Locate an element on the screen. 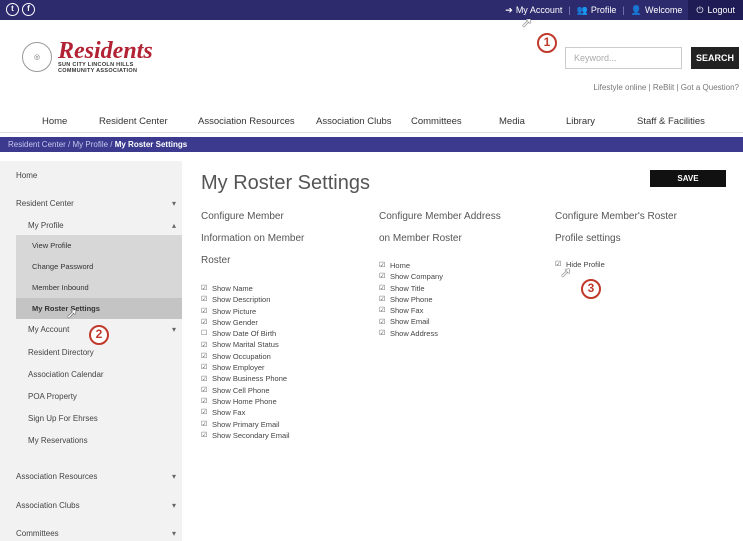 Image resolution: width=743 pixels, height=541 pixels. checkbox-row: ☑ Show Marital Status is located at coordinates (245, 344).